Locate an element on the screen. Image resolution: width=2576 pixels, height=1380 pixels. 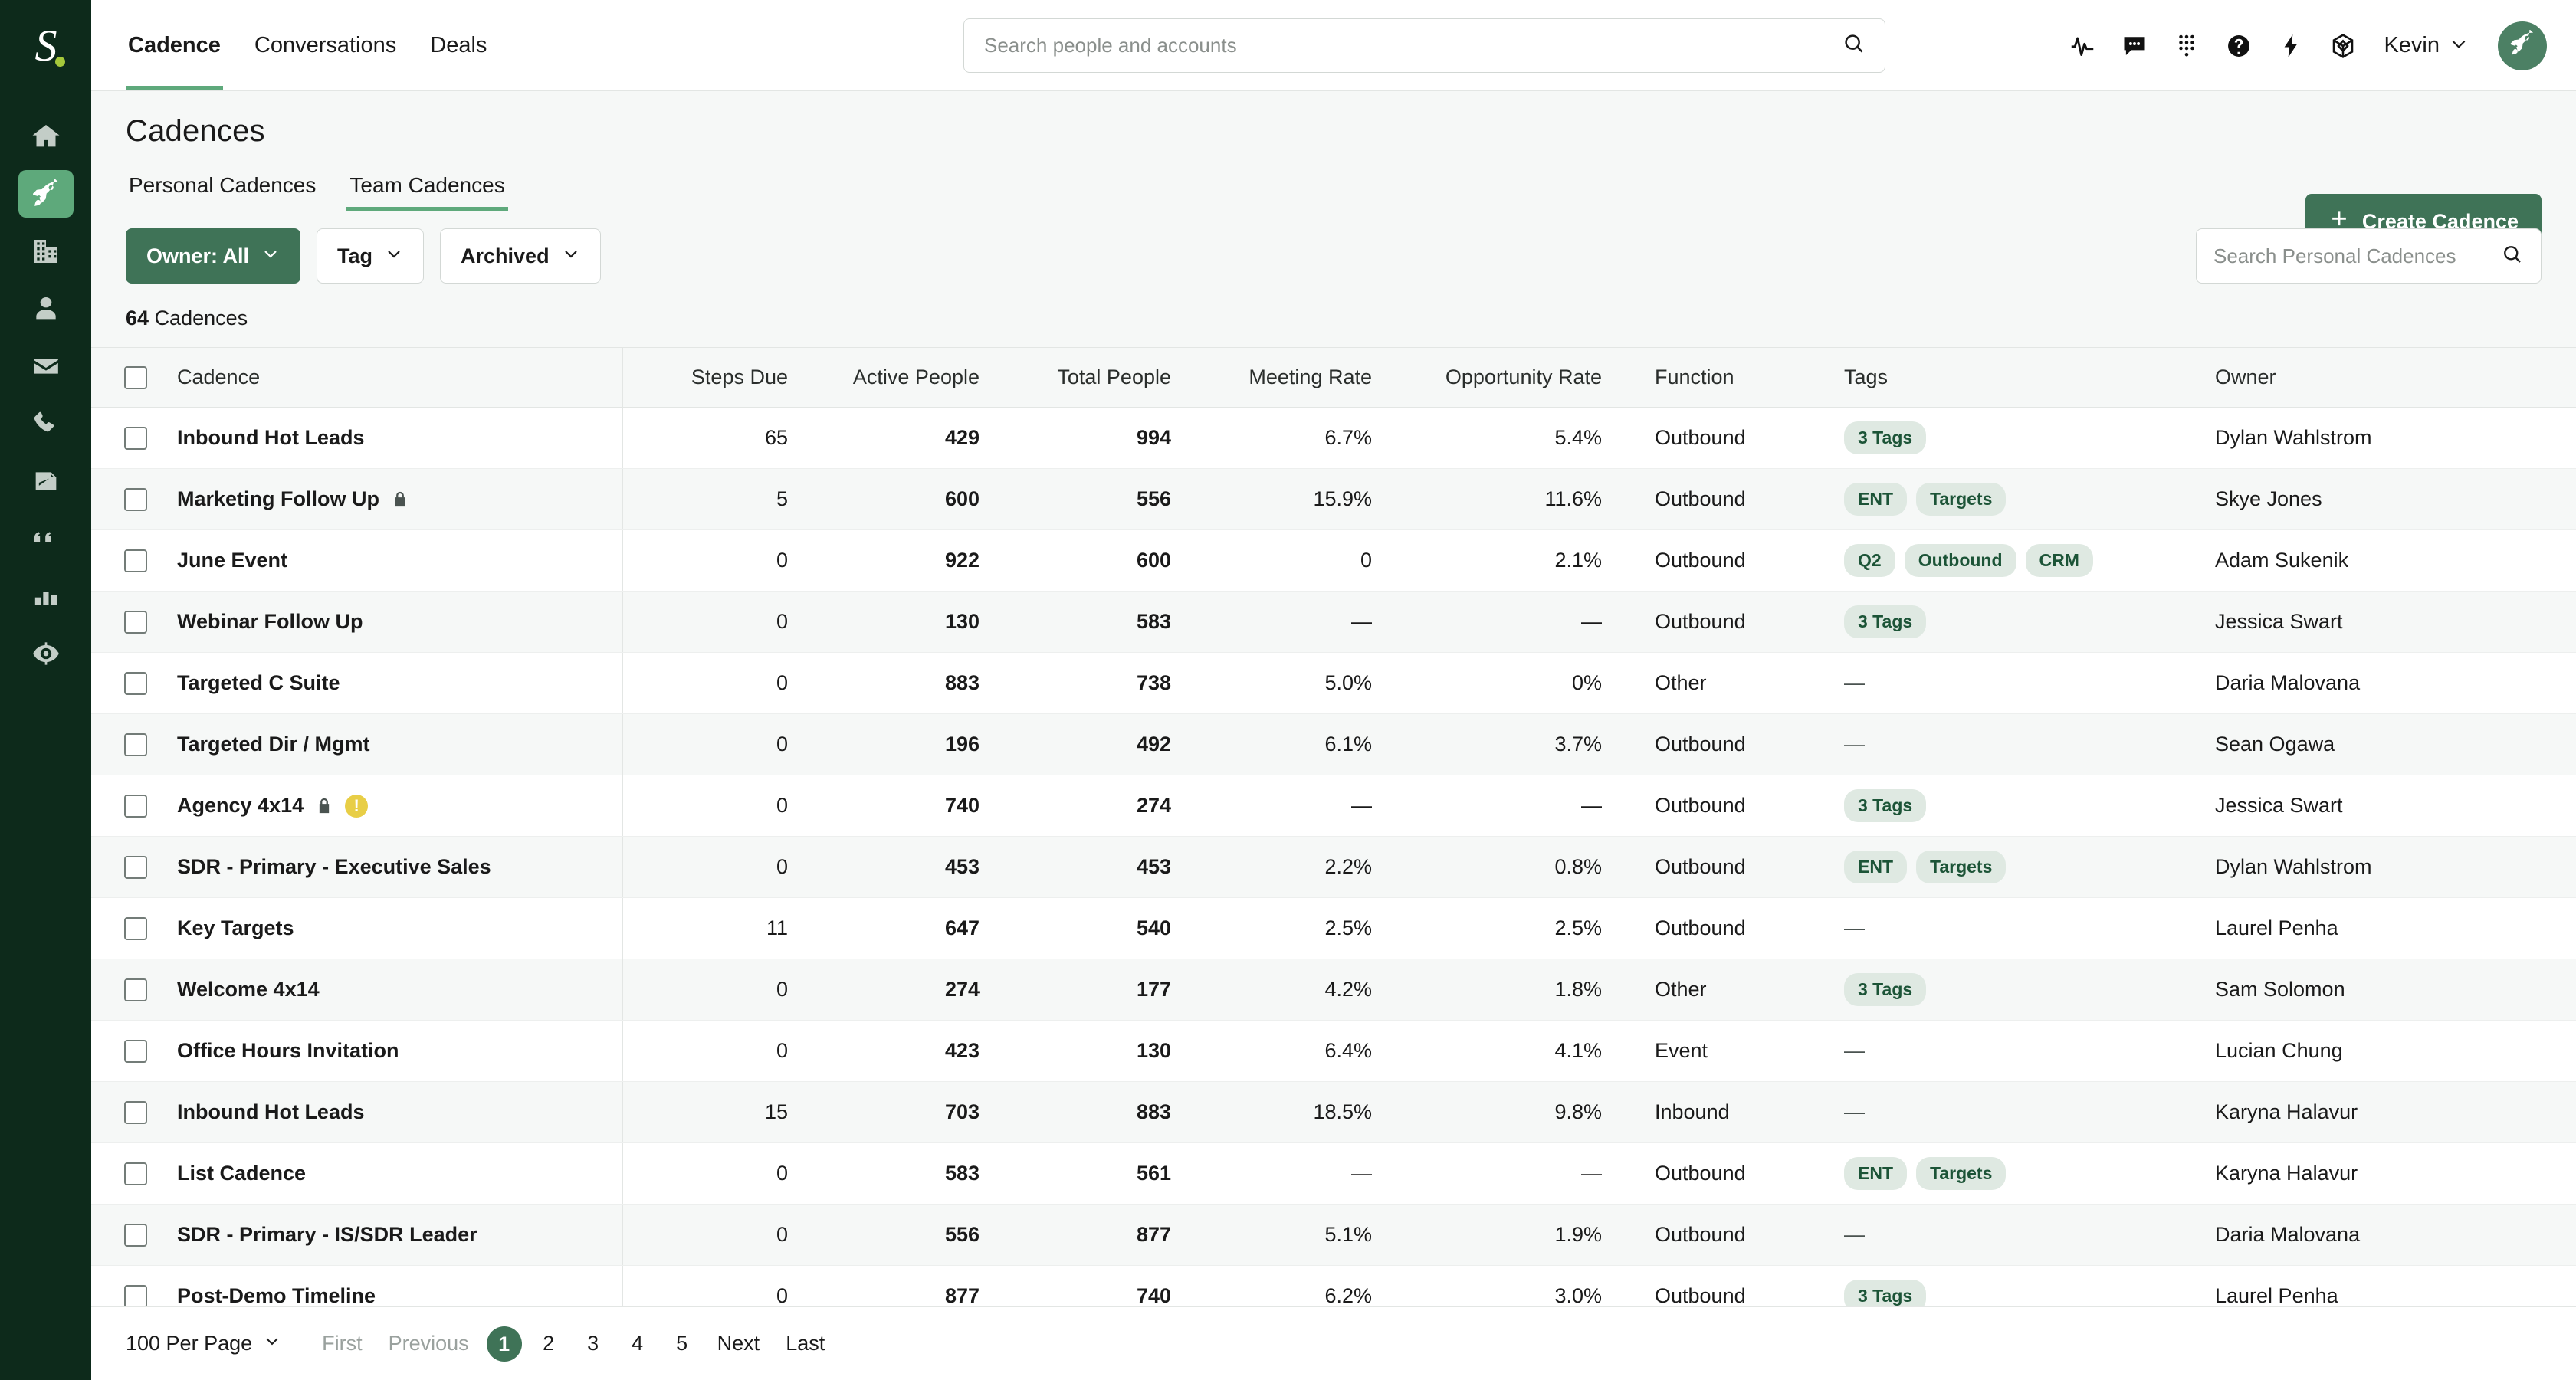
pagination-next: Next is located at coordinates (738, 1343).